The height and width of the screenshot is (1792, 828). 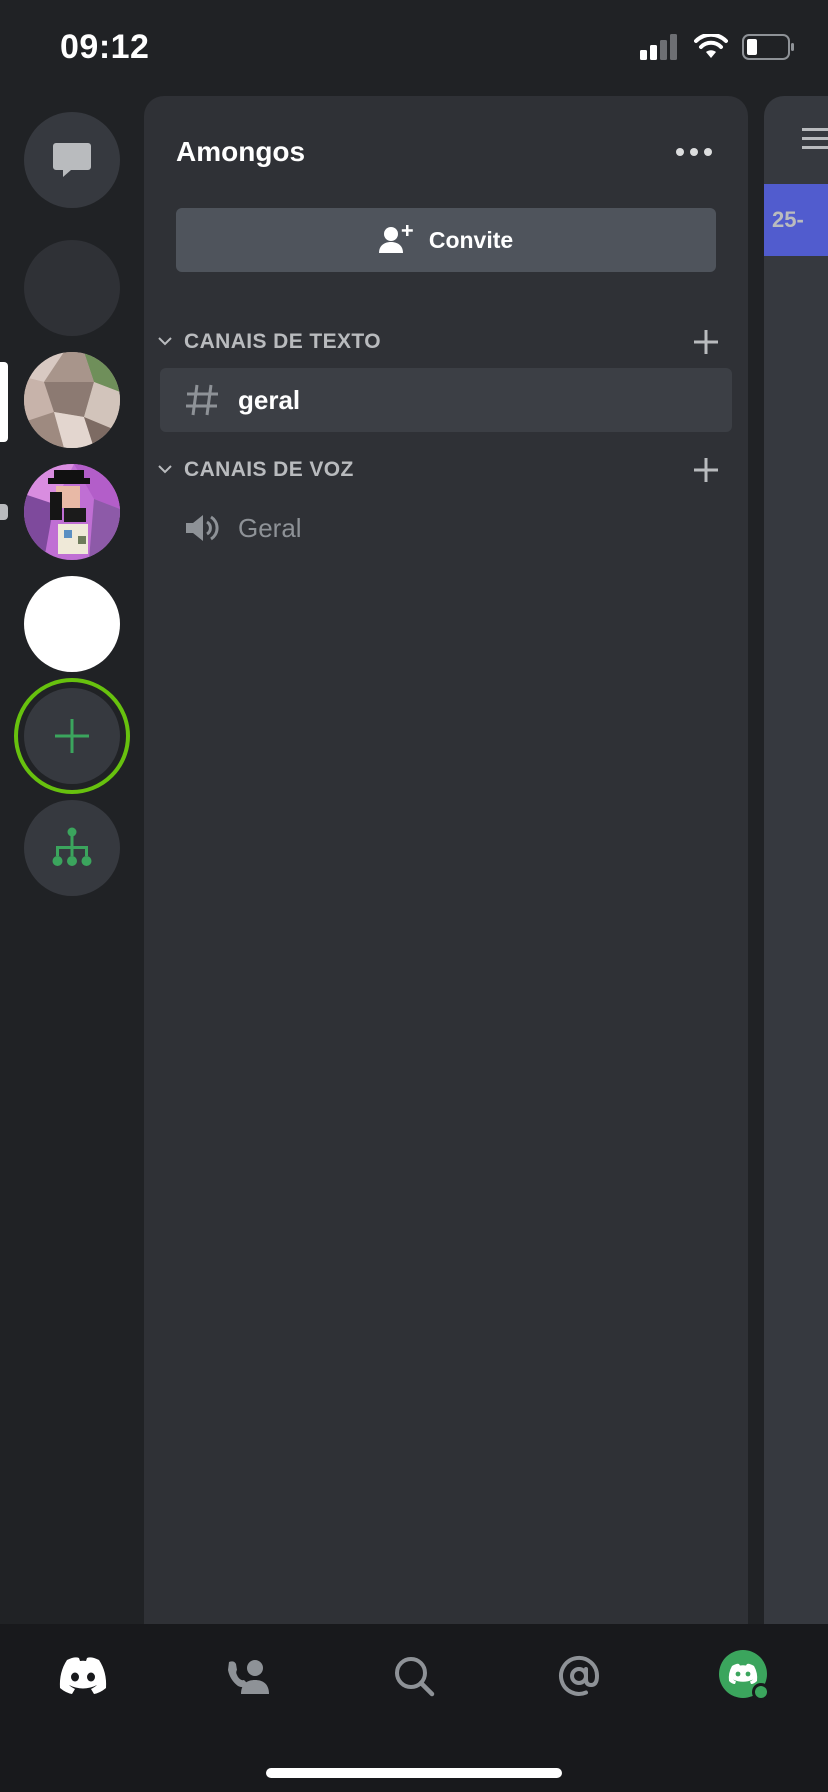 What do you see at coordinates (796, 860) in the screenshot?
I see `chat-panel-edge: 25-` at bounding box center [796, 860].